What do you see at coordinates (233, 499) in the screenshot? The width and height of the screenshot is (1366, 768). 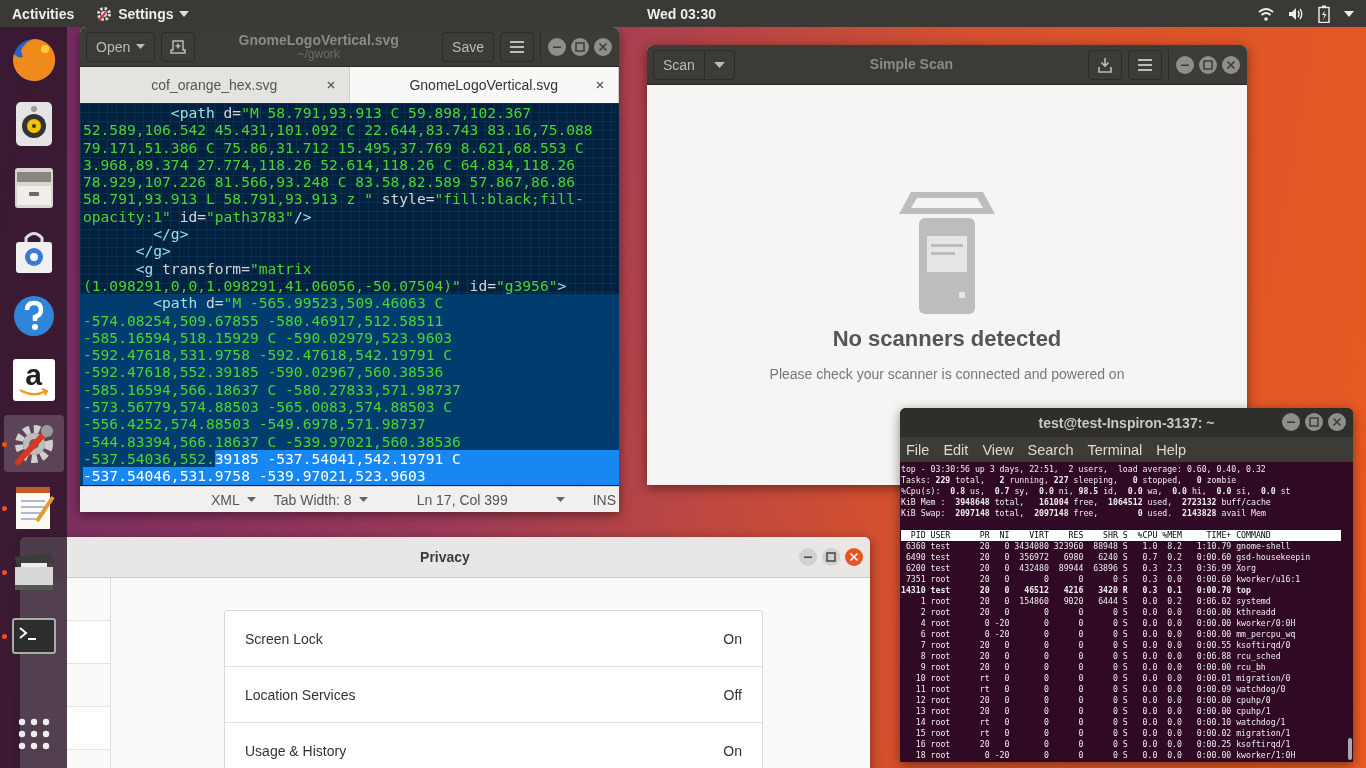 I see `language-selector: XML` at bounding box center [233, 499].